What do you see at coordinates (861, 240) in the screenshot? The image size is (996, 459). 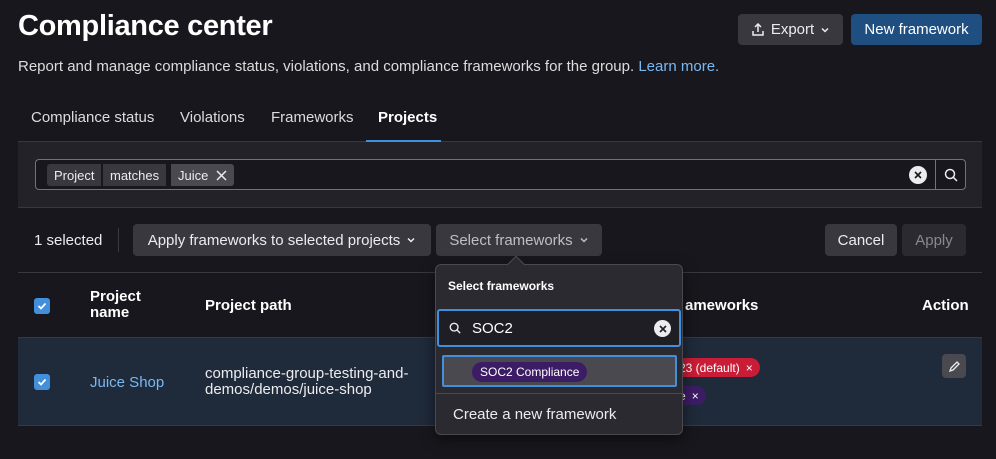 I see `cancel-button: Cancel` at bounding box center [861, 240].